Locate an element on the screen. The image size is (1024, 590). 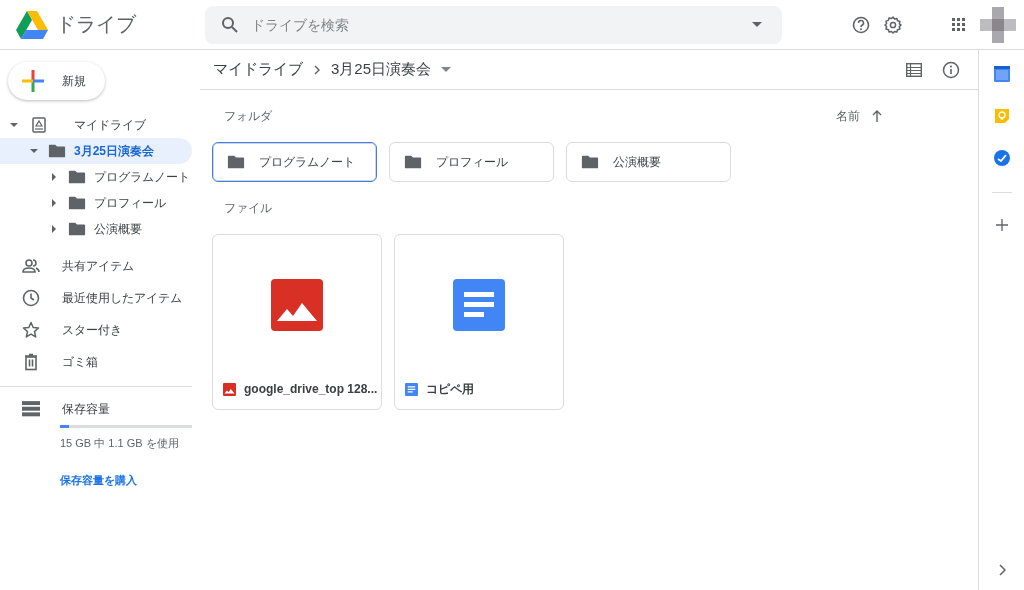
tree-item: 公演概要 is located at coordinates (96, 229).